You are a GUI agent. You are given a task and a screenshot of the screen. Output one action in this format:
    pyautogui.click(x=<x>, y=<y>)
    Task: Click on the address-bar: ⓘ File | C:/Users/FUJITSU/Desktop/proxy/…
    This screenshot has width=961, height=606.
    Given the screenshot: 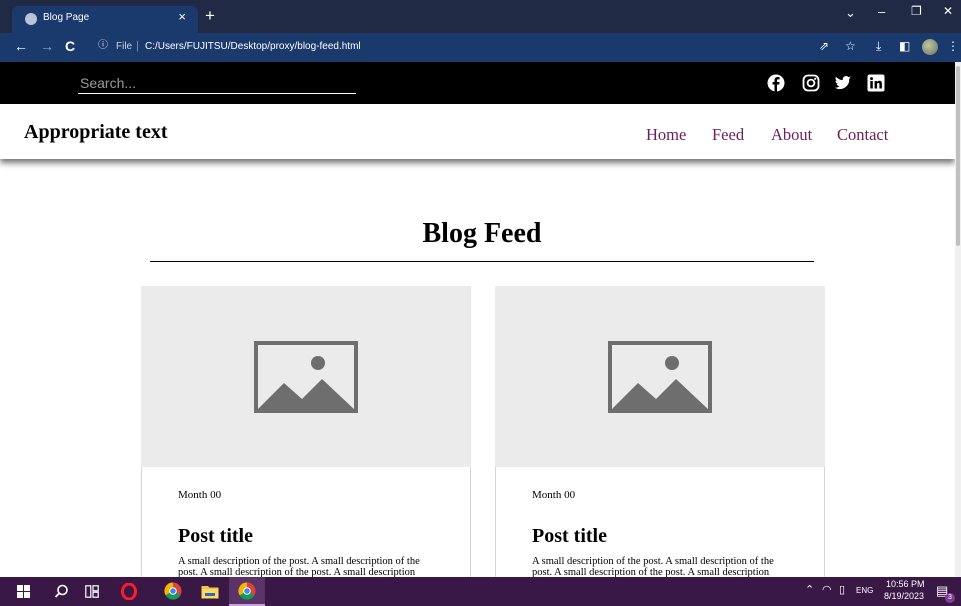 What is the action you would take?
    pyautogui.click(x=445, y=47)
    